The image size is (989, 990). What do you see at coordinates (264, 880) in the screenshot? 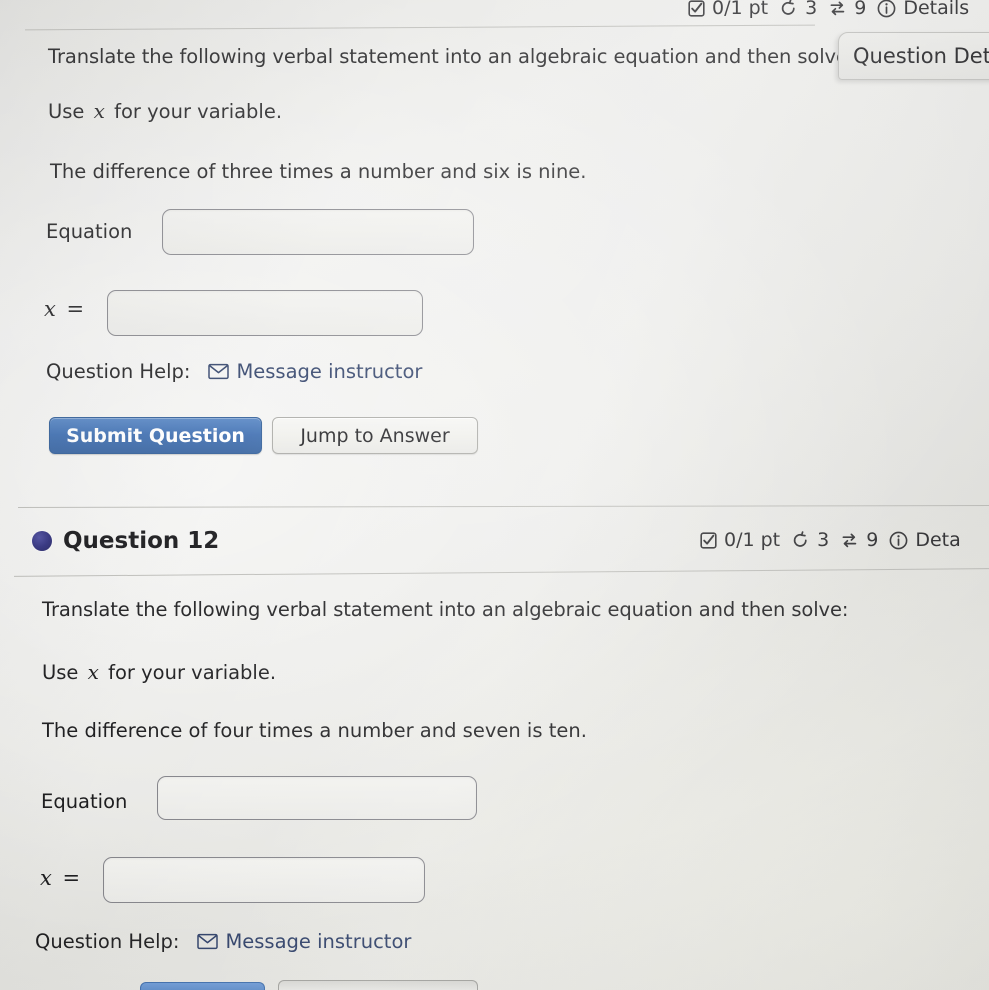
I see `question-12-answer-input` at bounding box center [264, 880].